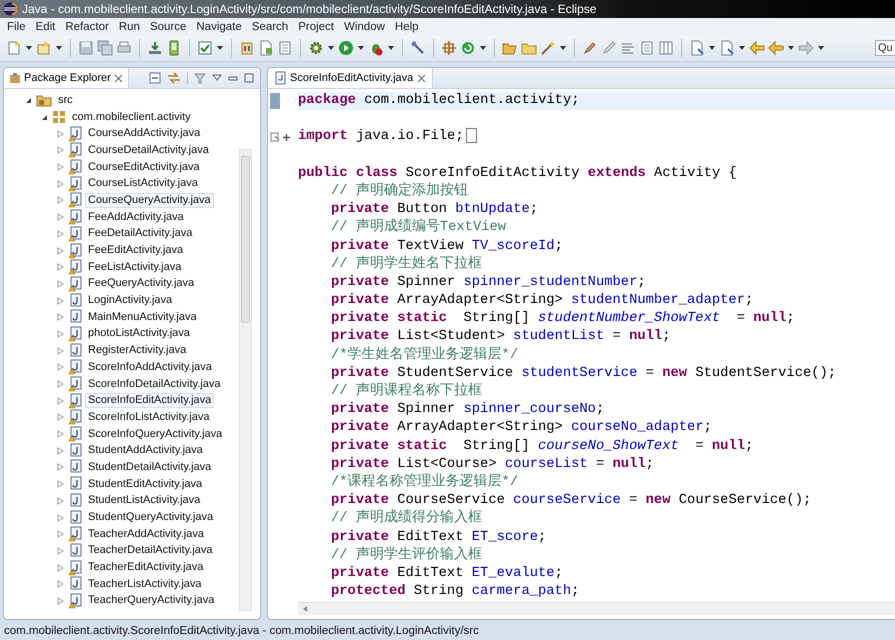 The width and height of the screenshot is (895, 640). Describe the element at coordinates (137, 350) in the screenshot. I see `tree-item: RegisterActivity.java` at that location.